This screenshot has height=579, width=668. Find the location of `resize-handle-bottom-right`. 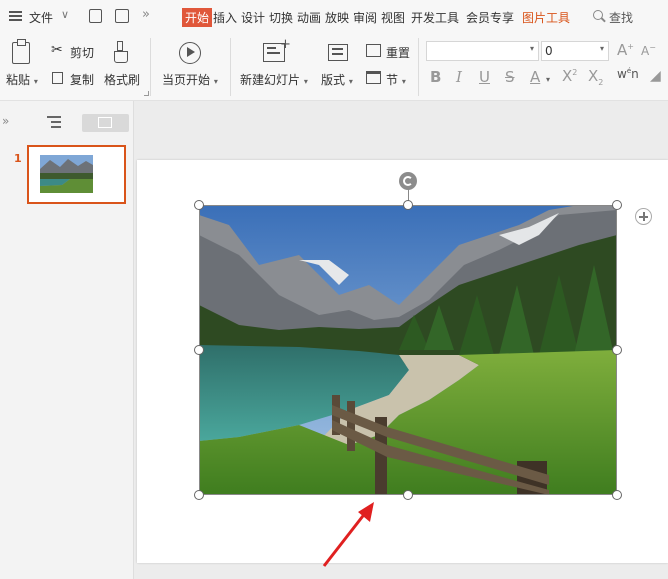

resize-handle-bottom-right is located at coordinates (617, 495).